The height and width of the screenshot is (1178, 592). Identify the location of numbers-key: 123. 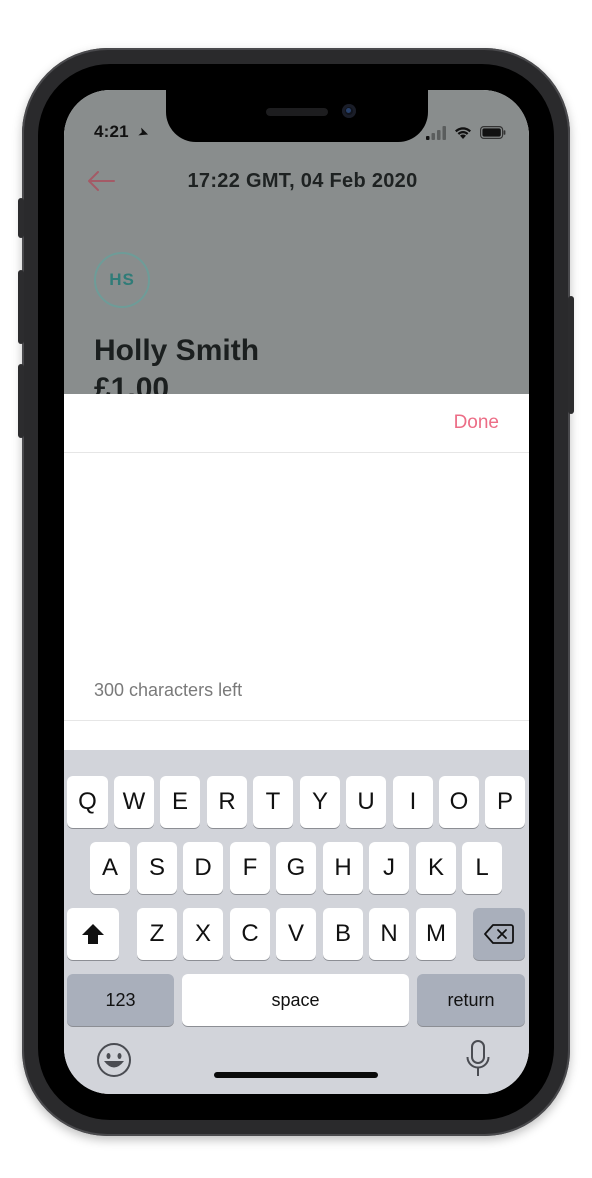
(120, 1000).